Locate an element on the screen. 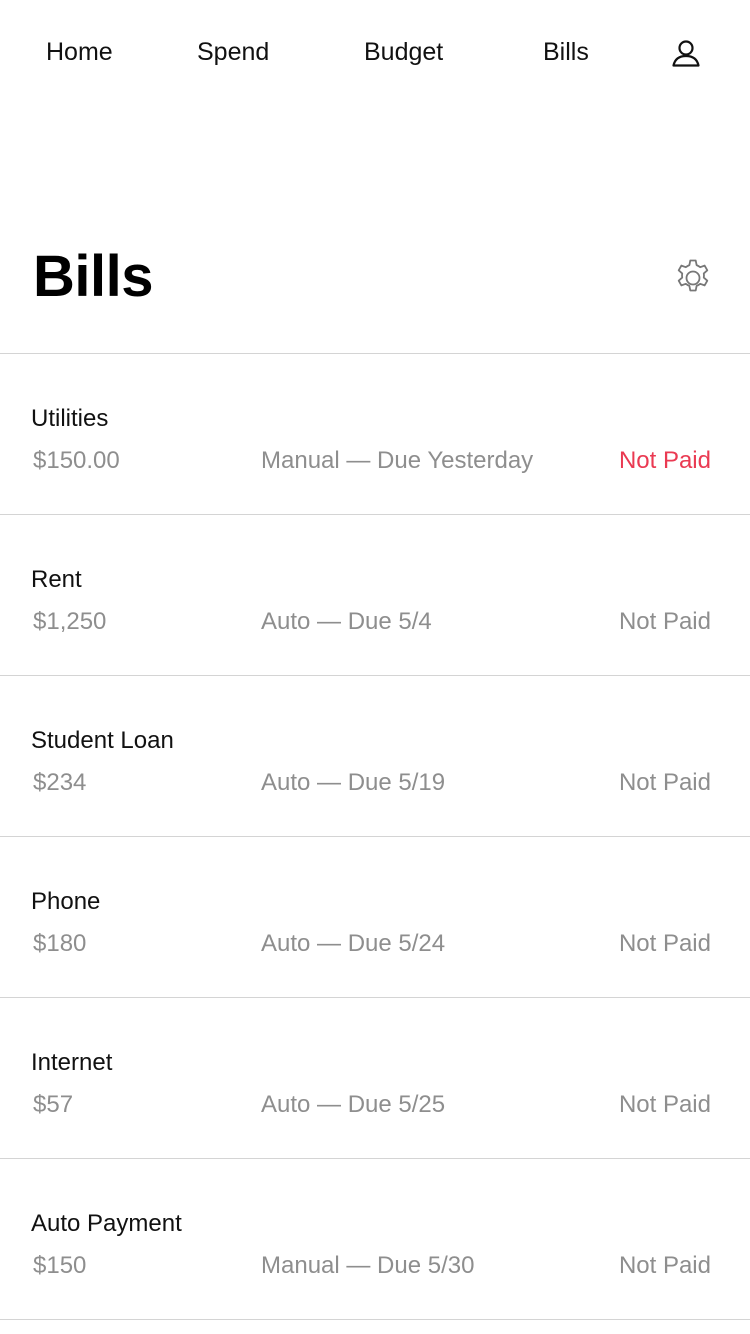  nav-item-home: Home is located at coordinates (79, 52).